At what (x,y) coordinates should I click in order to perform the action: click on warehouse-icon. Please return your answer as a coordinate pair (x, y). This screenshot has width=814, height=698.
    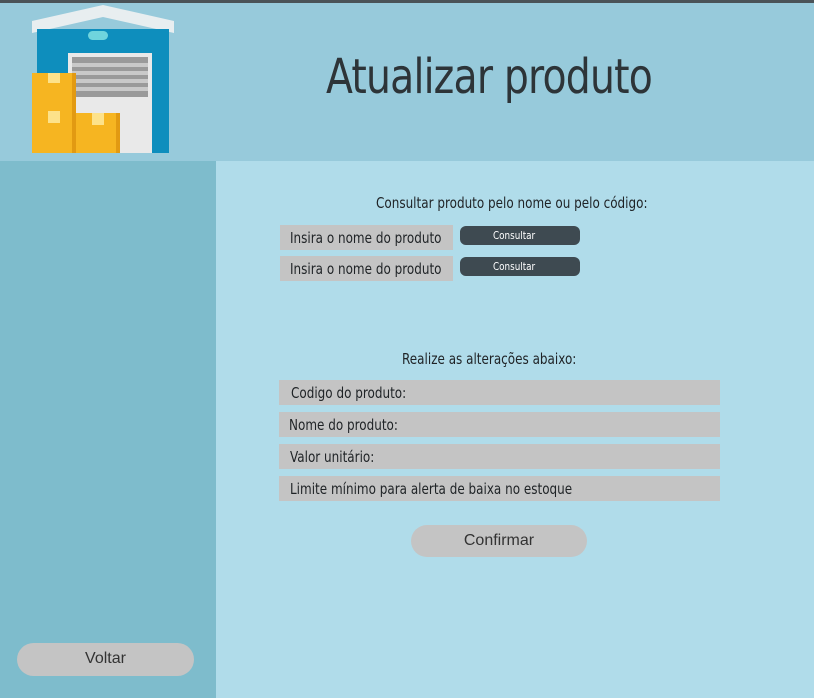
    Looking at the image, I should click on (103, 79).